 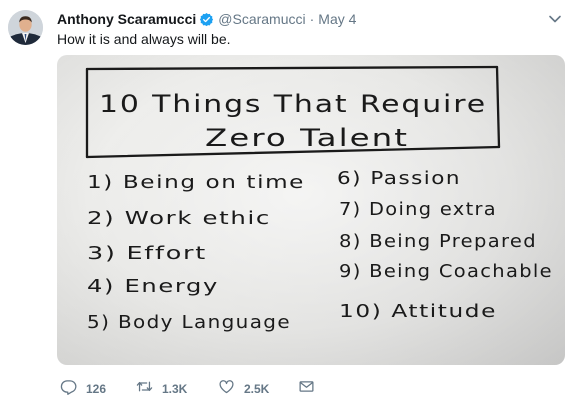 I want to click on chevron-down-icon, so click(x=555, y=19).